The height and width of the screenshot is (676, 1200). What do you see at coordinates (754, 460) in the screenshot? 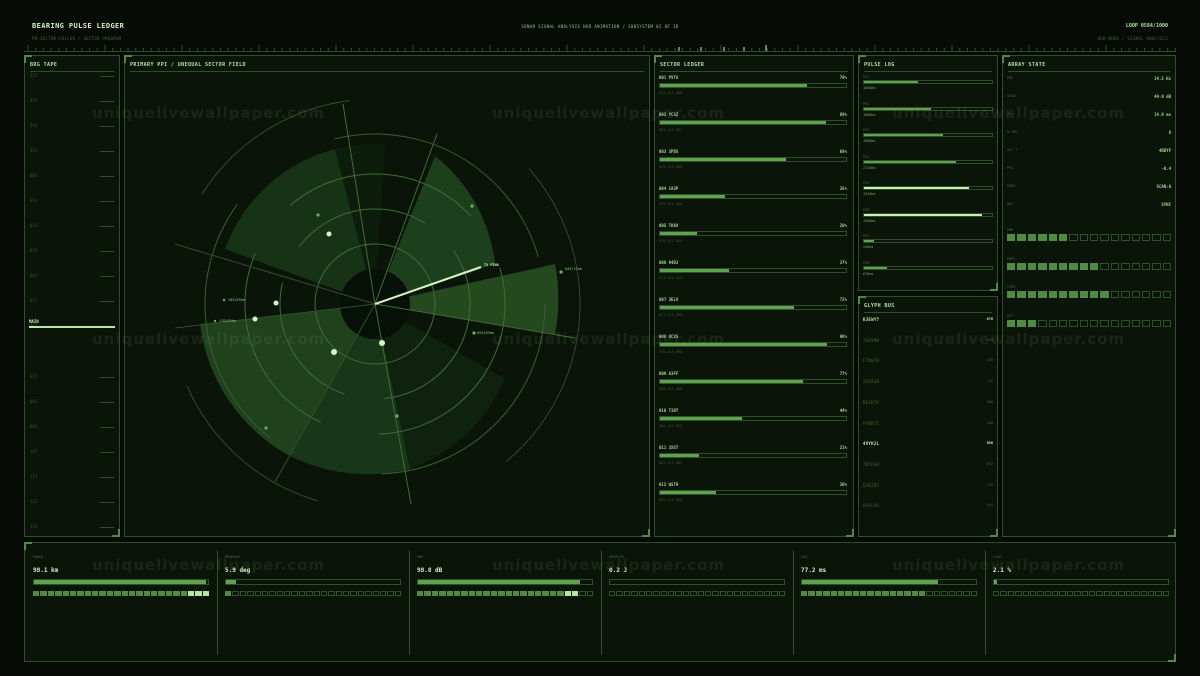
I see `sector-ledger-row: 011 3XST 21% 064-211 084` at bounding box center [754, 460].